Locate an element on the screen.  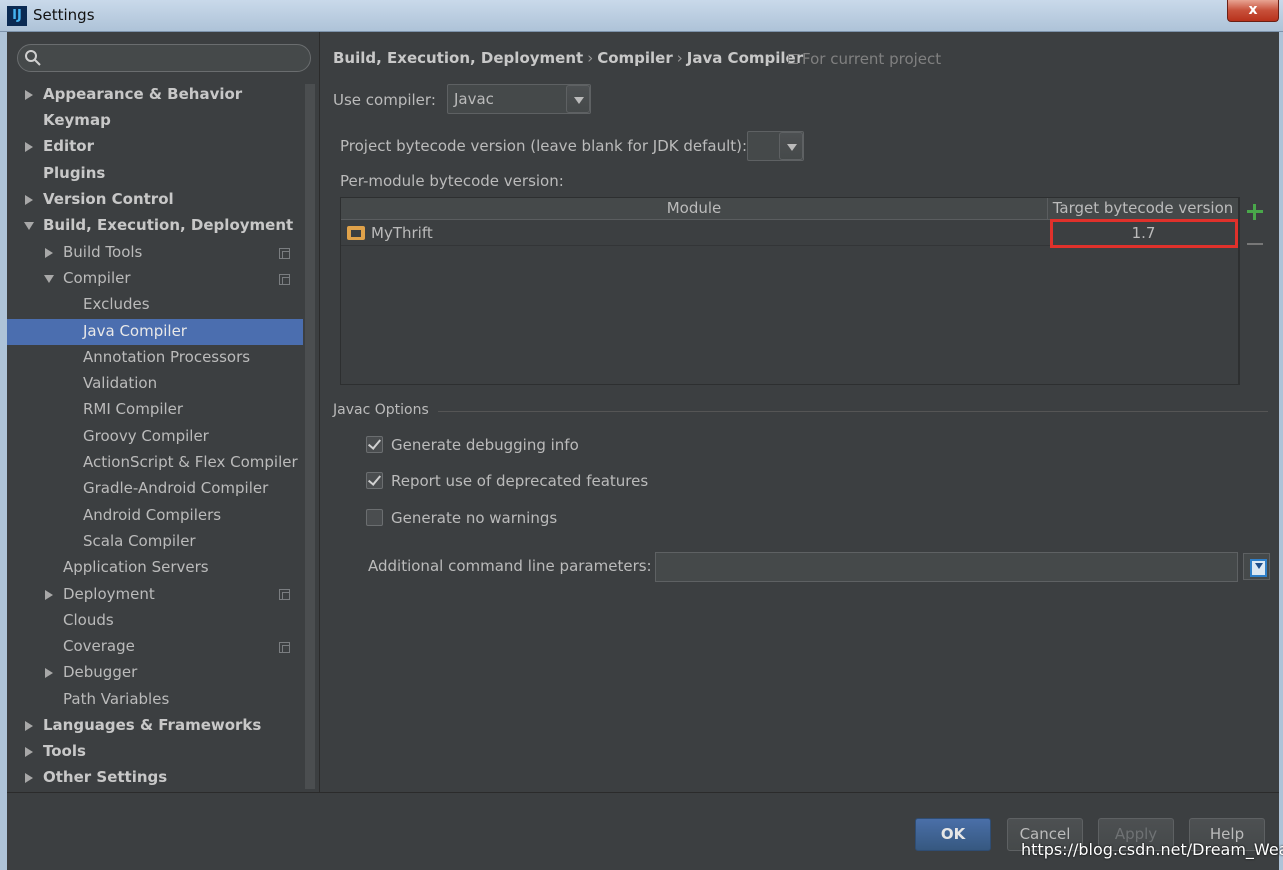
tree-item-label: Compiler is located at coordinates (97, 278).